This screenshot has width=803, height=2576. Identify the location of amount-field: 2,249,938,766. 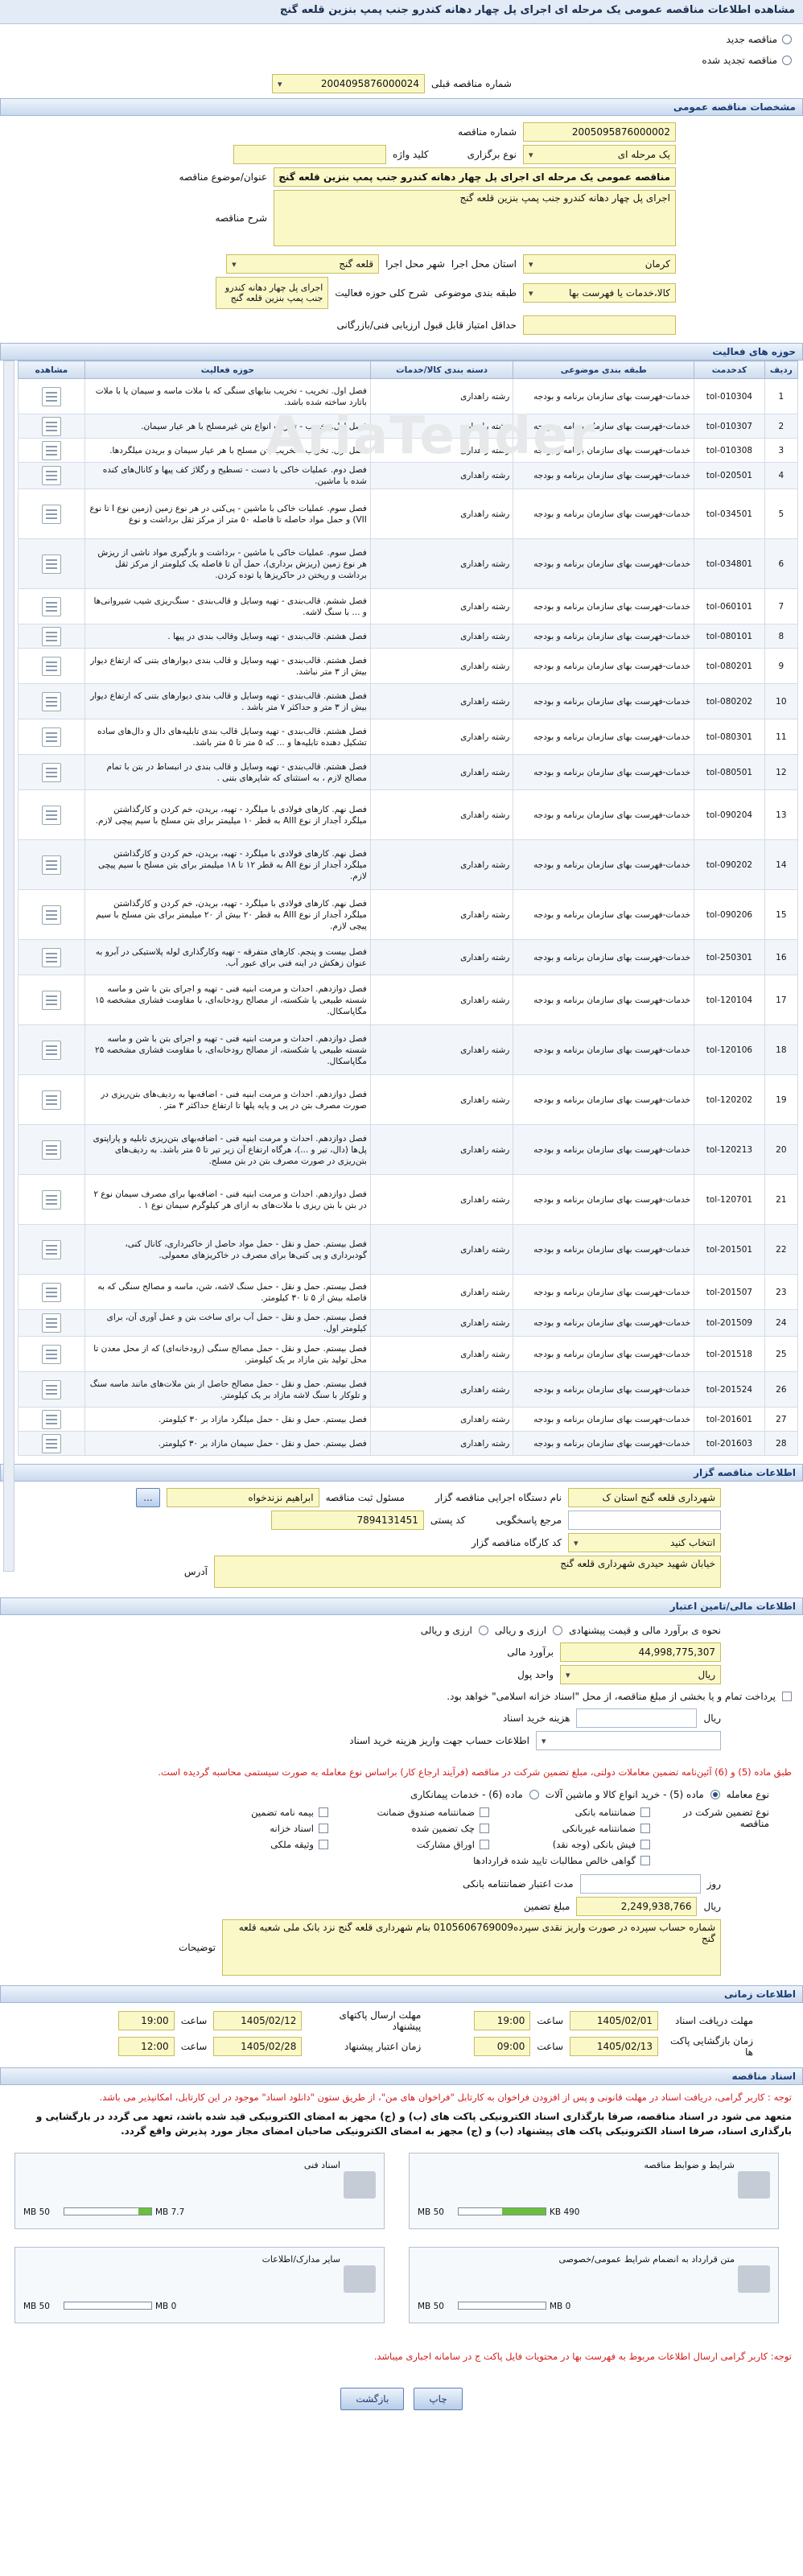
(637, 1906).